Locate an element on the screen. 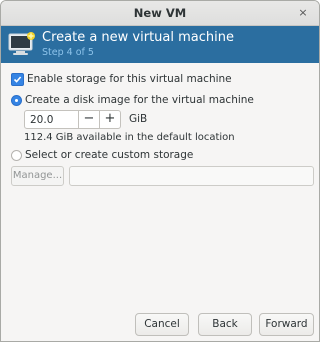 The height and width of the screenshot is (342, 320). vm-wizard-icon is located at coordinates (22, 45).